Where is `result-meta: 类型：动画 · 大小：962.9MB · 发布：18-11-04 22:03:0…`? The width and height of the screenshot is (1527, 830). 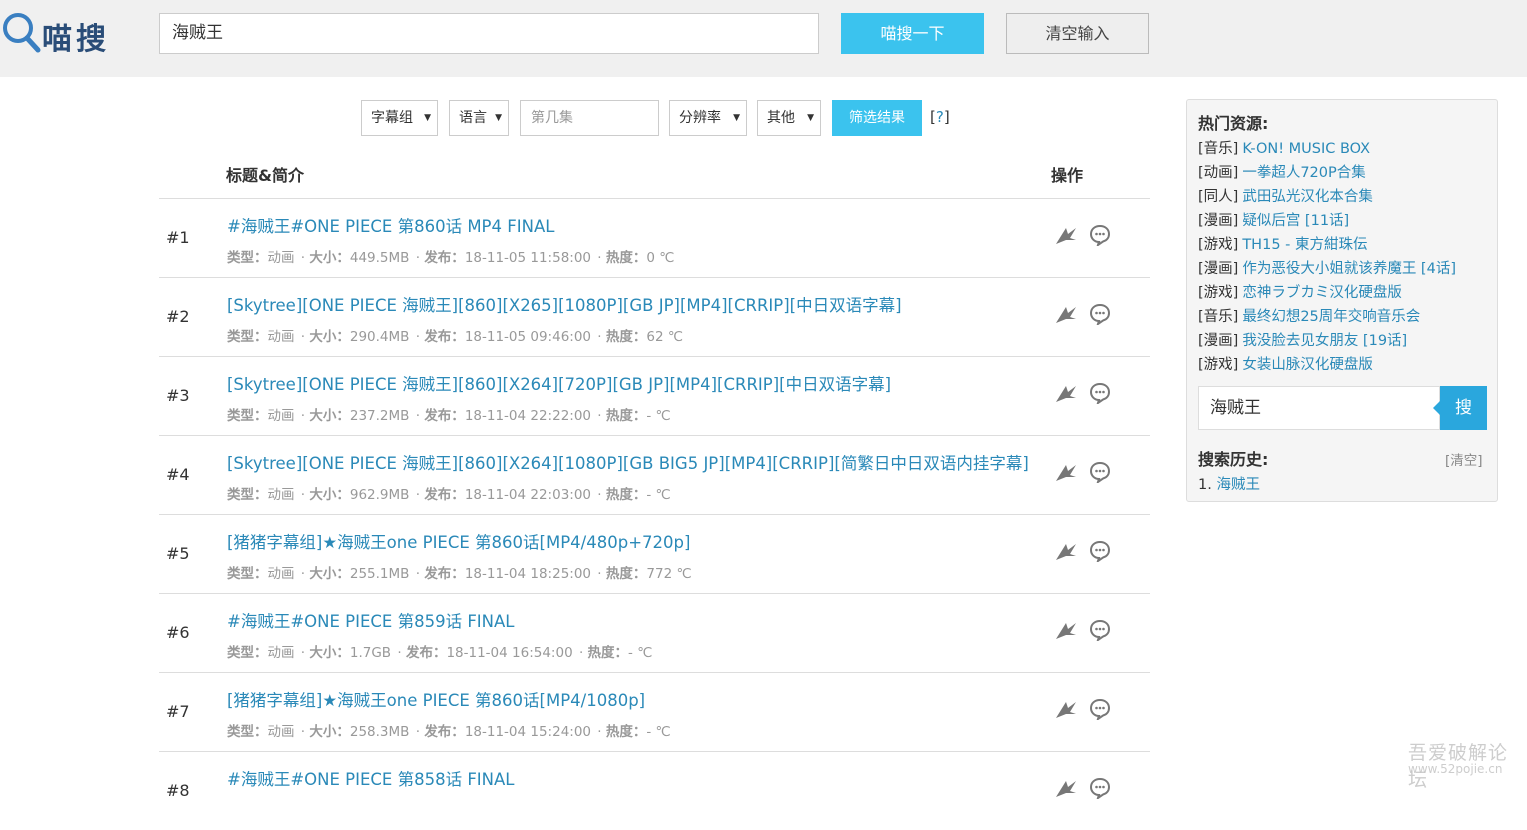
result-meta: 类型：动画 · 大小：962.9MB · 发布：18-11-04 22:03:0… is located at coordinates (450, 493).